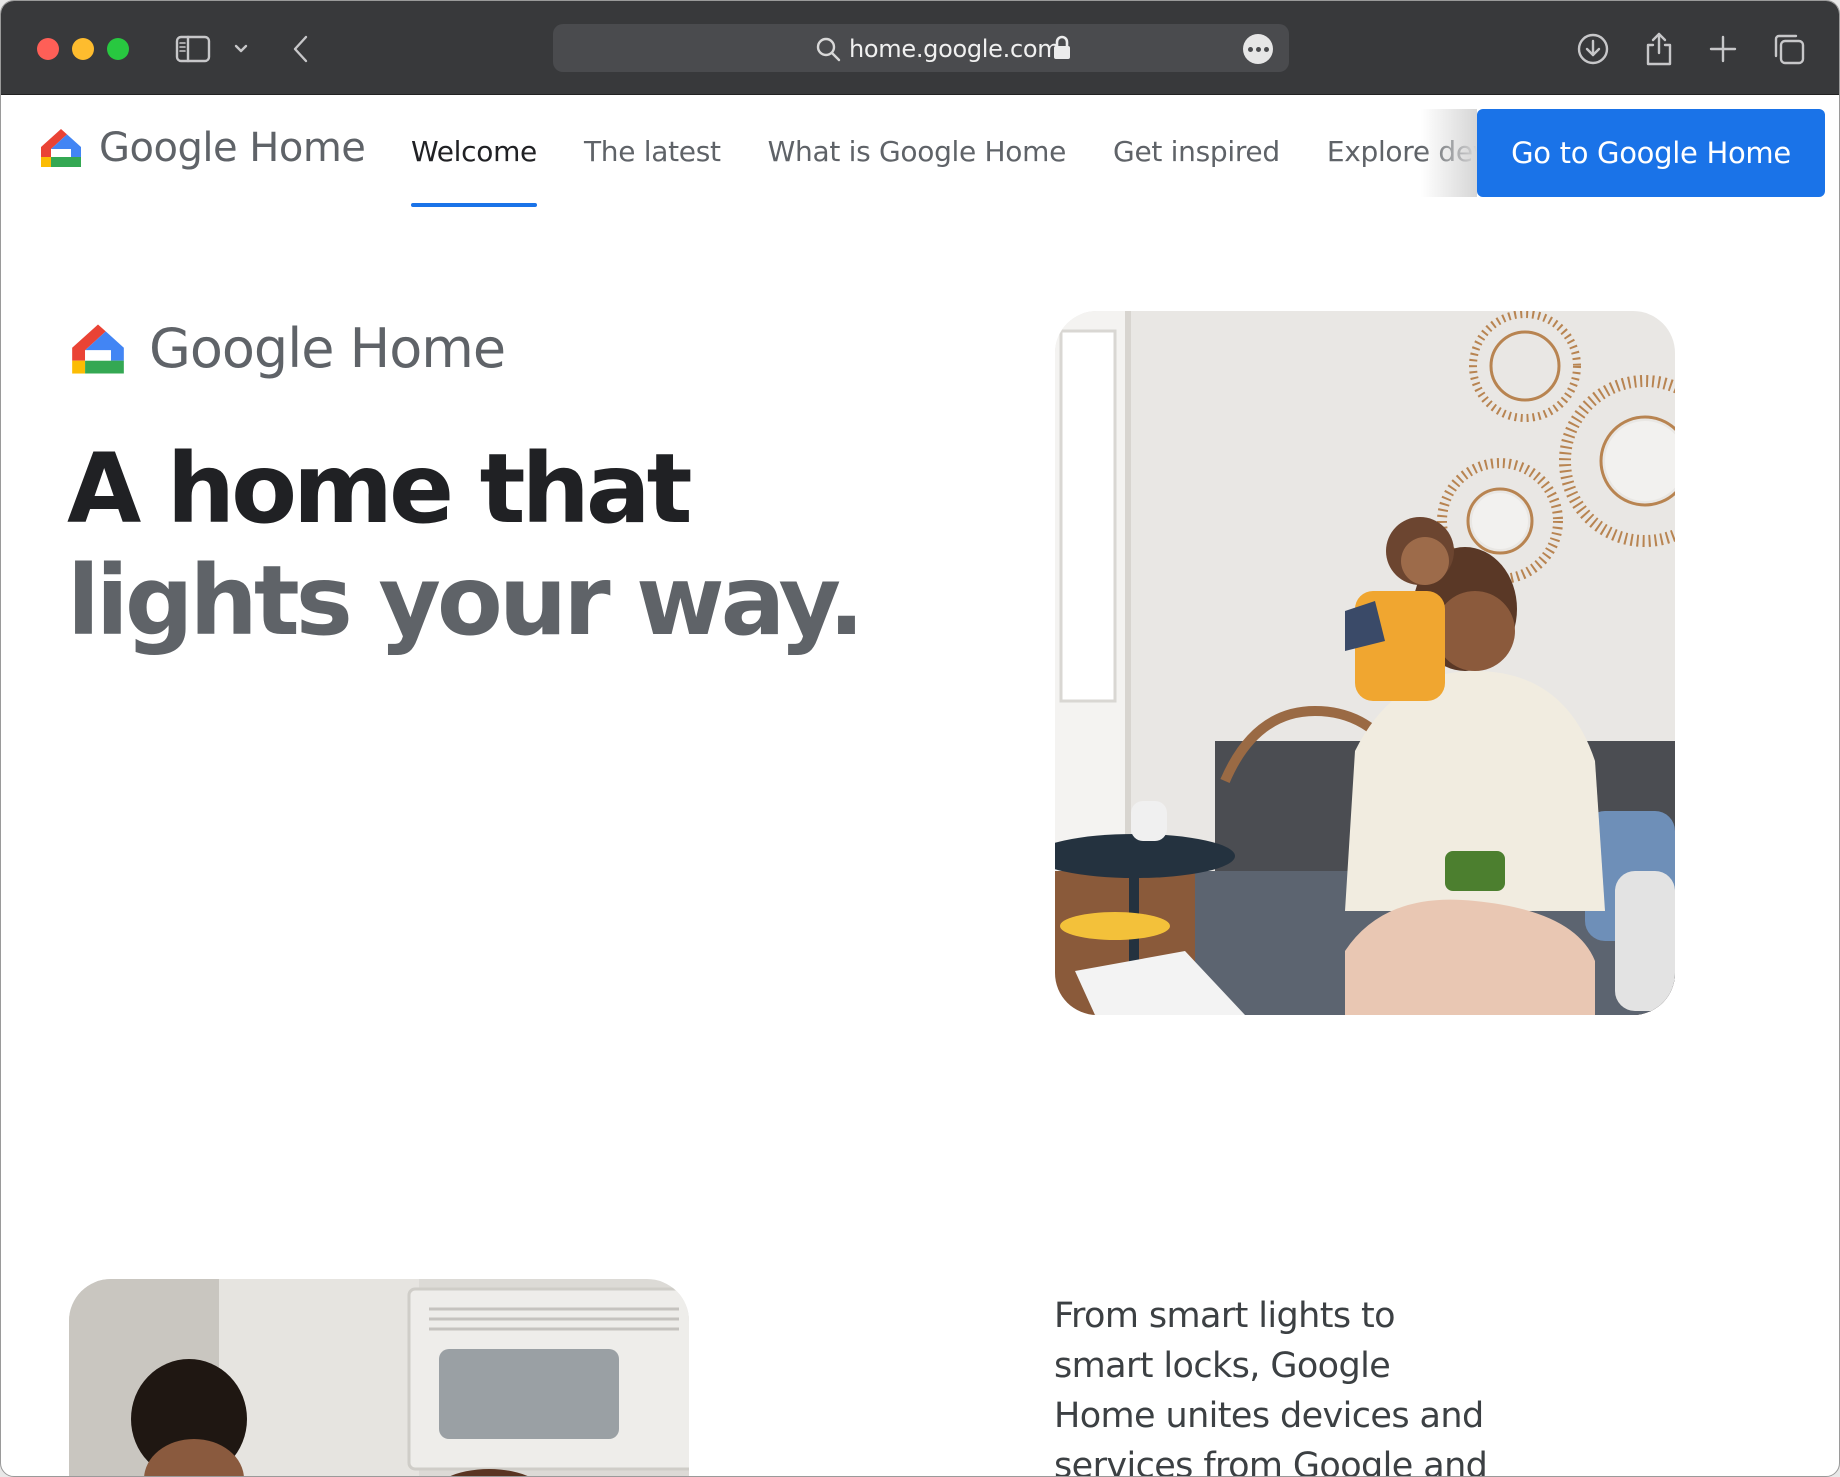  Describe the element at coordinates (474, 151) in the screenshot. I see `tab-welcome: Welcome` at that location.